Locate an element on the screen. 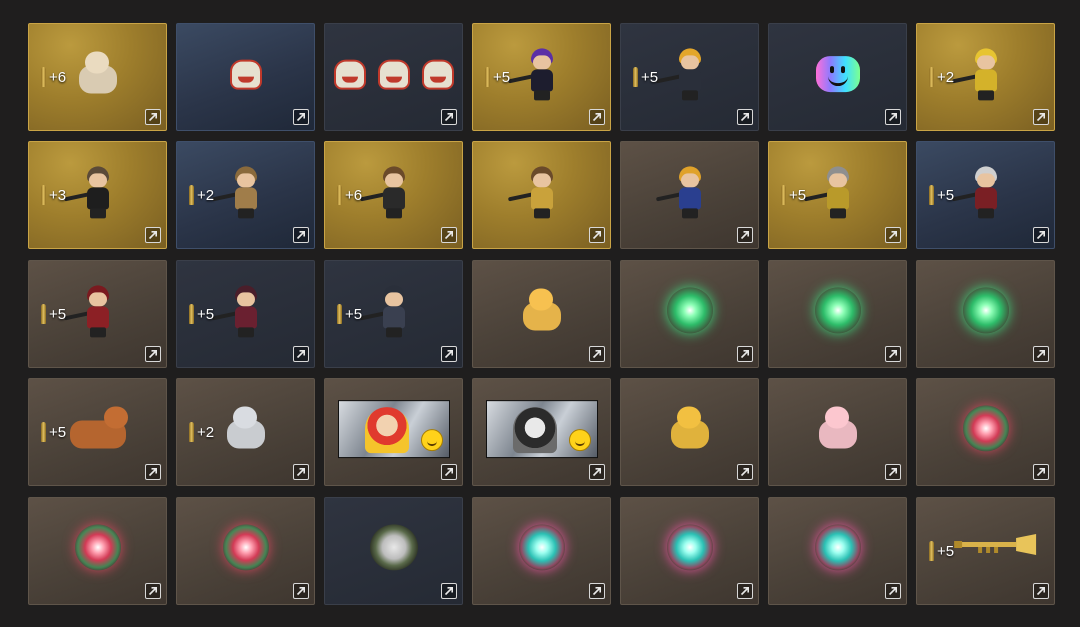  bonus-badge: +2 is located at coordinates (201, 195).